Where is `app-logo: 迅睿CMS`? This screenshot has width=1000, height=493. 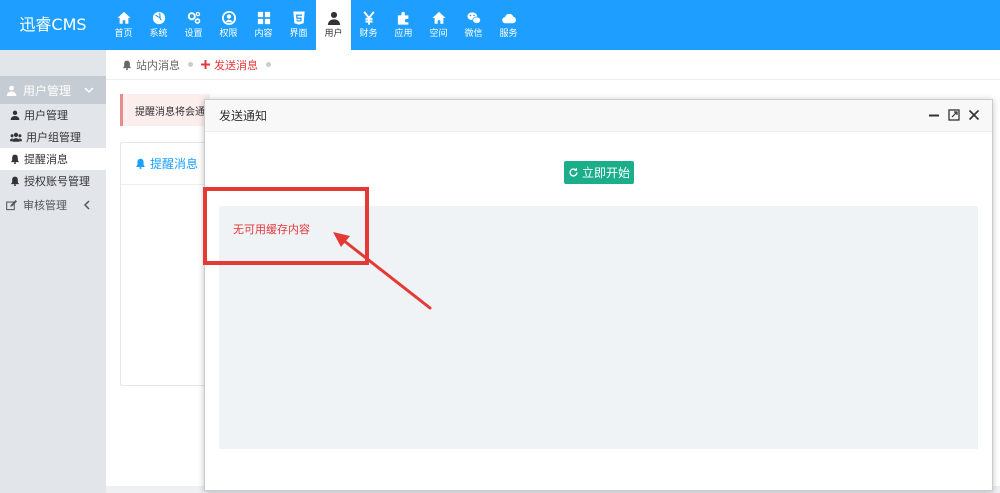
app-logo: 迅睿CMS is located at coordinates (53, 25).